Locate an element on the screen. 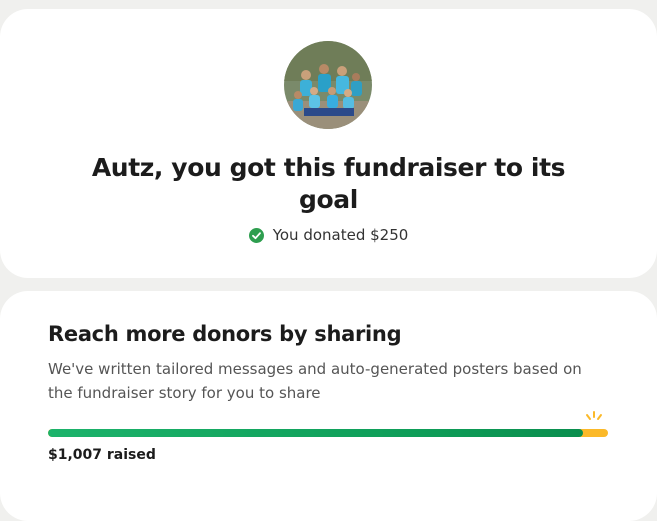 The width and height of the screenshot is (657, 521). fundraiser-progress-bar is located at coordinates (328, 428).